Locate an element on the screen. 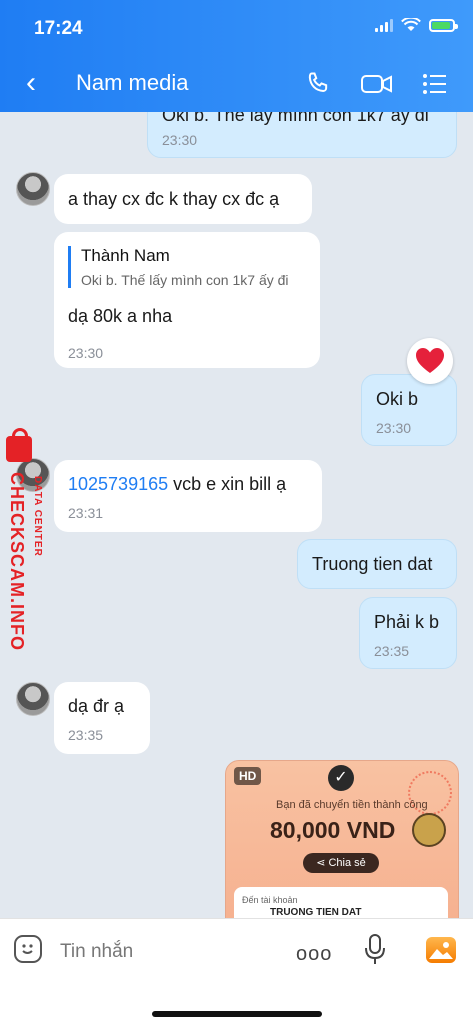 The width and height of the screenshot is (473, 1025). message-bubble-outgoing: Phải k b 23:35 is located at coordinates (408, 633).